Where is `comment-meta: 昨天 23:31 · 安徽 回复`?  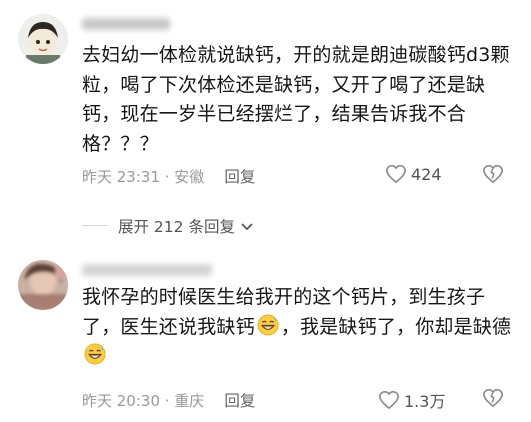 comment-meta: 昨天 23:31 · 安徽 回复 is located at coordinates (168, 176).